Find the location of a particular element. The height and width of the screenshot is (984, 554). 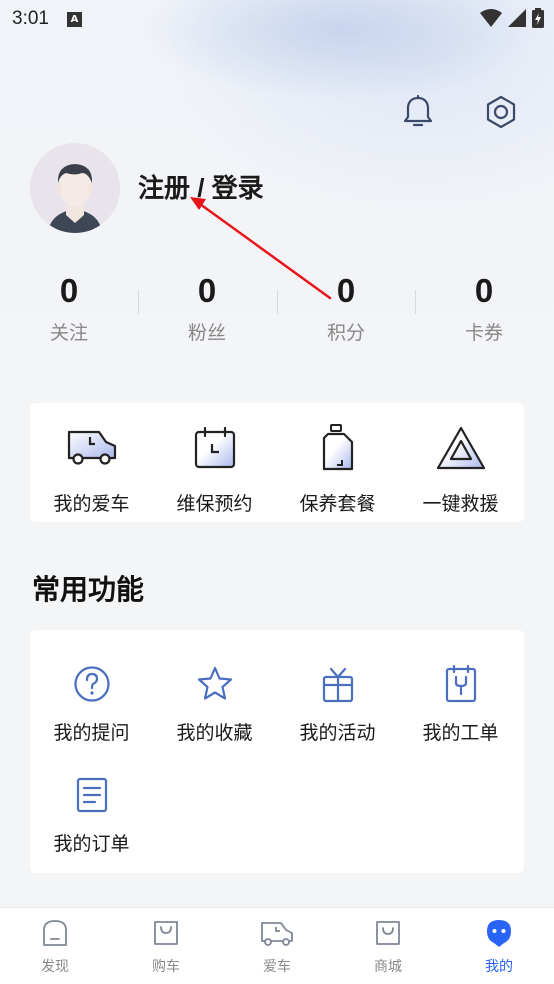

tab-my-car: 爱车 is located at coordinates (277, 946).